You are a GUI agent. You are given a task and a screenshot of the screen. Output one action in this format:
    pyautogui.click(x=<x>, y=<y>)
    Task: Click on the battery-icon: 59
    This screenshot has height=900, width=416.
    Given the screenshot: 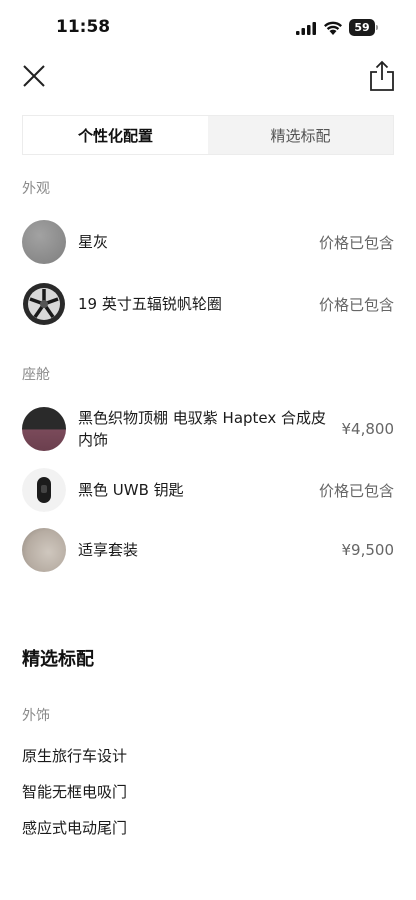 What is the action you would take?
    pyautogui.click(x=364, y=27)
    